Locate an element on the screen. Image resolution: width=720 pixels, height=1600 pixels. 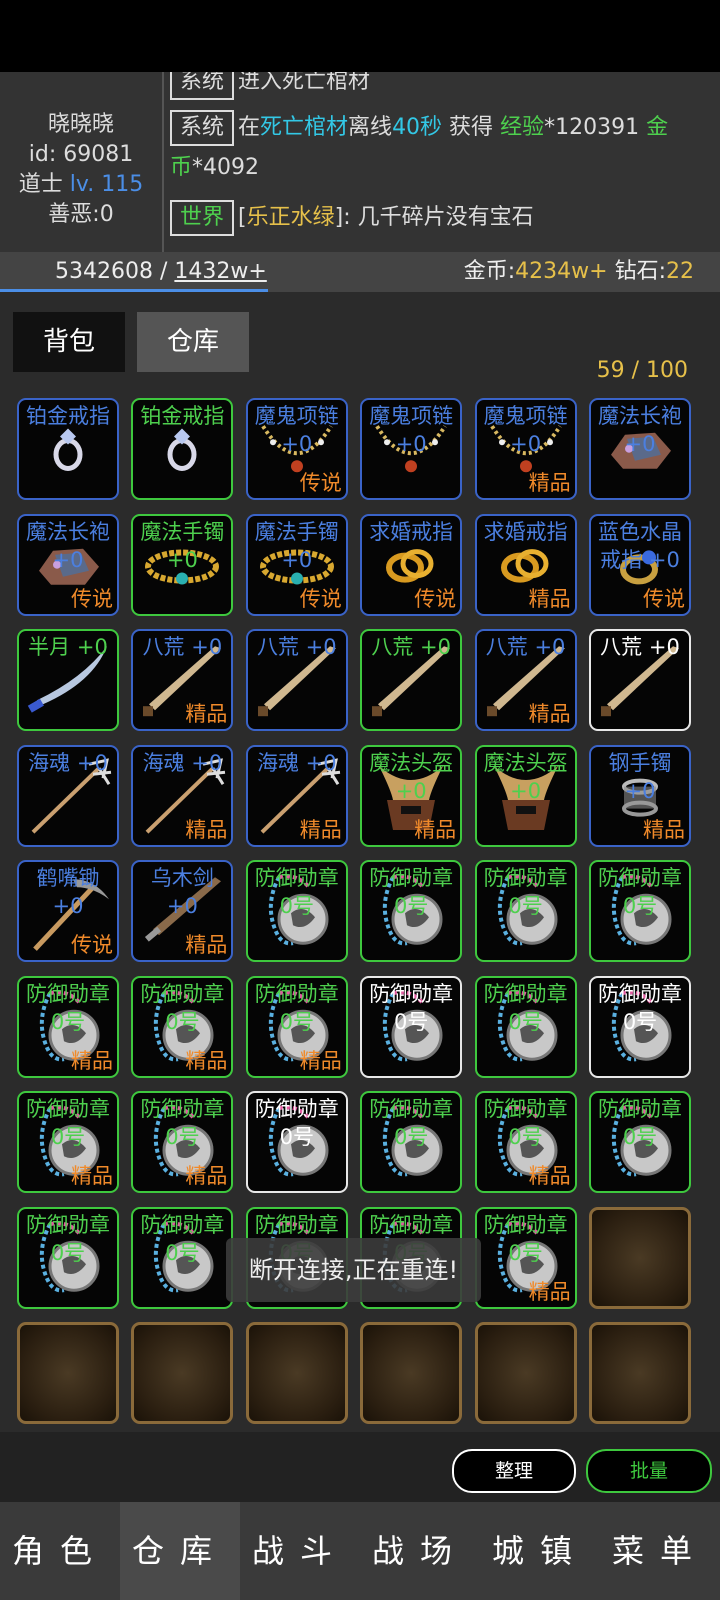
nav-menu: 菜单 is located at coordinates (660, 1551).